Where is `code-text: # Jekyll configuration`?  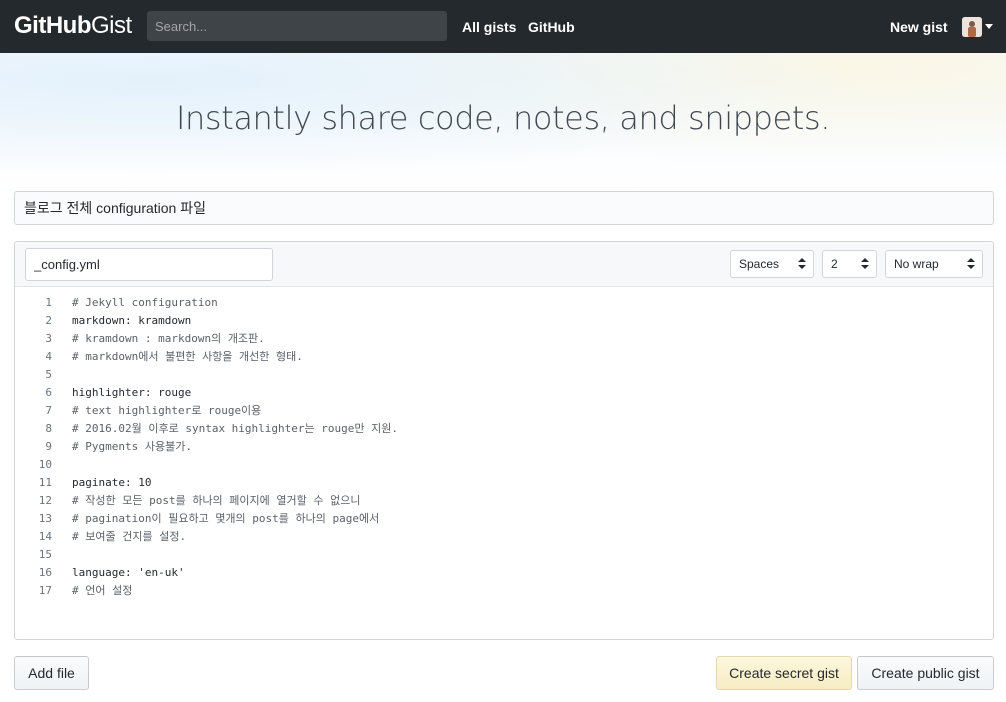
code-text: # Jekyll configuration is located at coordinates (145, 302).